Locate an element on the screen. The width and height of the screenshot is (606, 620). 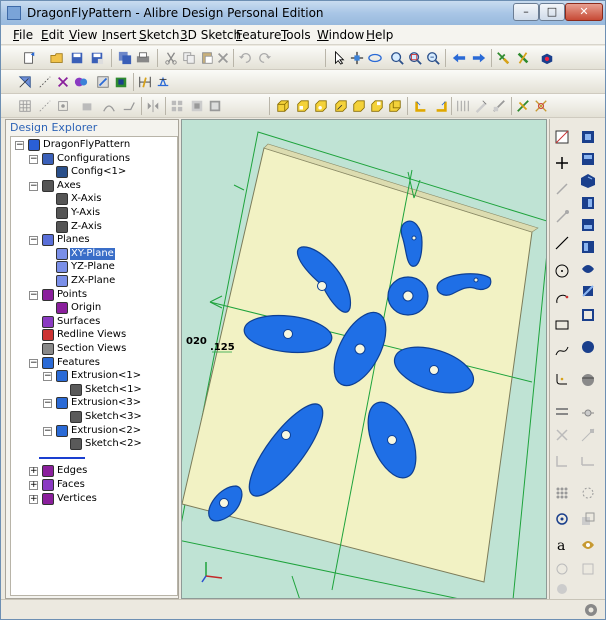
reference-line-icon is located at coordinates (45, 106).